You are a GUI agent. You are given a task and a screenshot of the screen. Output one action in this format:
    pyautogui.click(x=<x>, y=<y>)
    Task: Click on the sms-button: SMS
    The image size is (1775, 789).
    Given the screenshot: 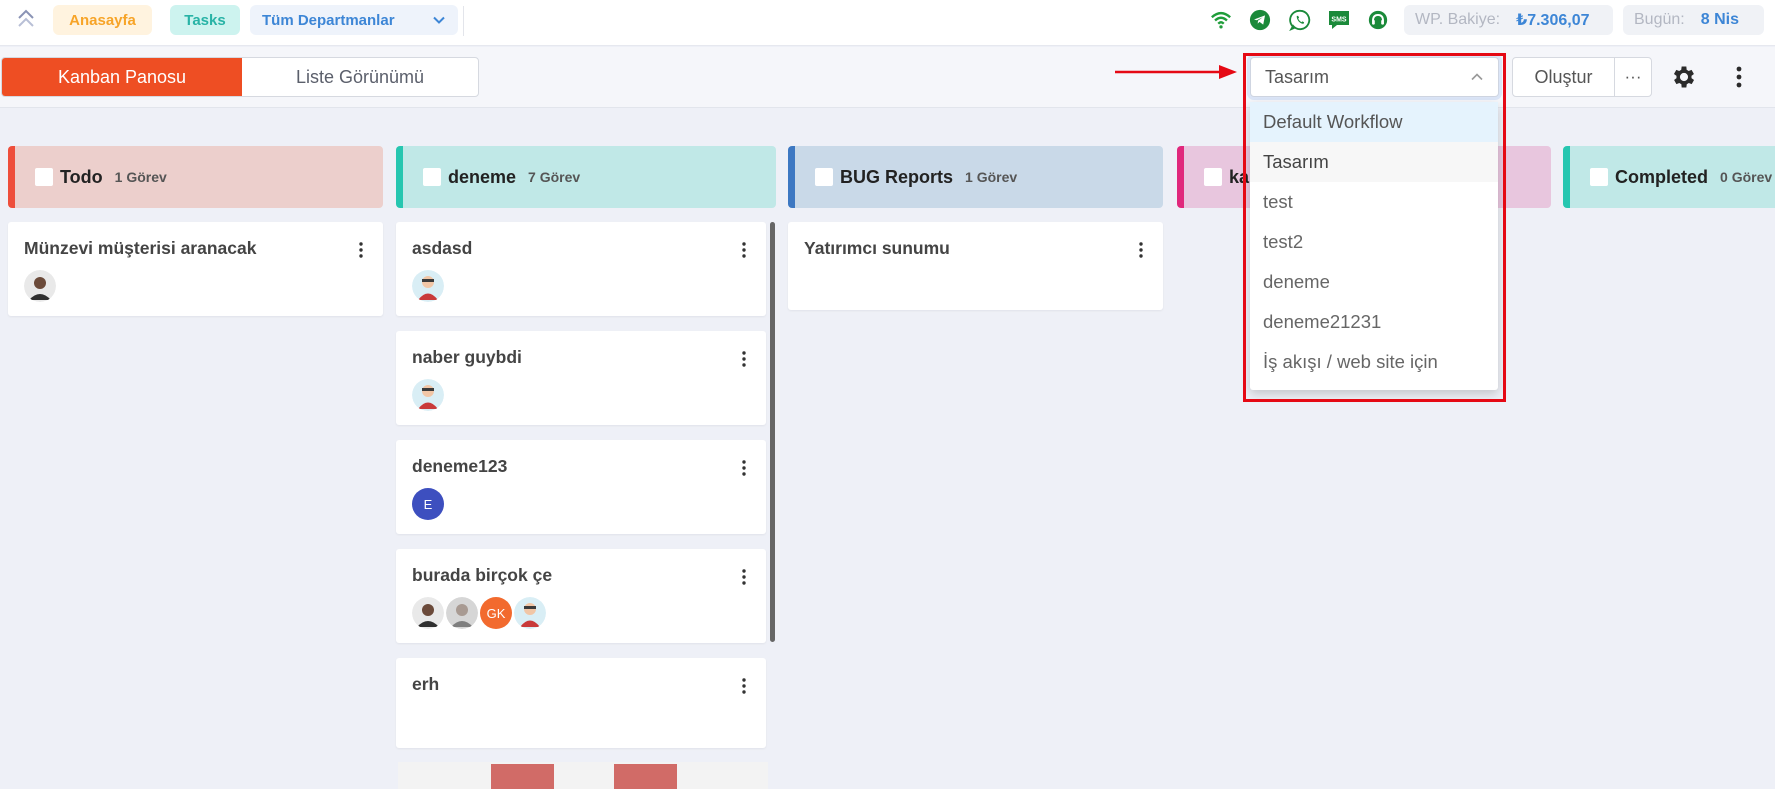 What is the action you would take?
    pyautogui.click(x=1339, y=20)
    